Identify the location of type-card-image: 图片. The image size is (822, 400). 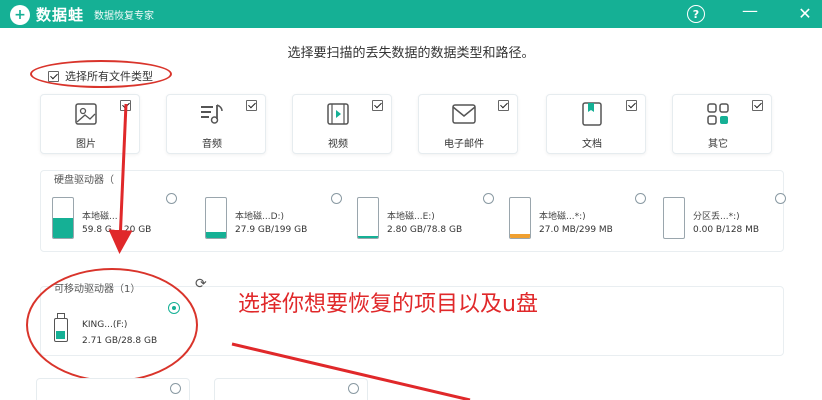
(90, 124).